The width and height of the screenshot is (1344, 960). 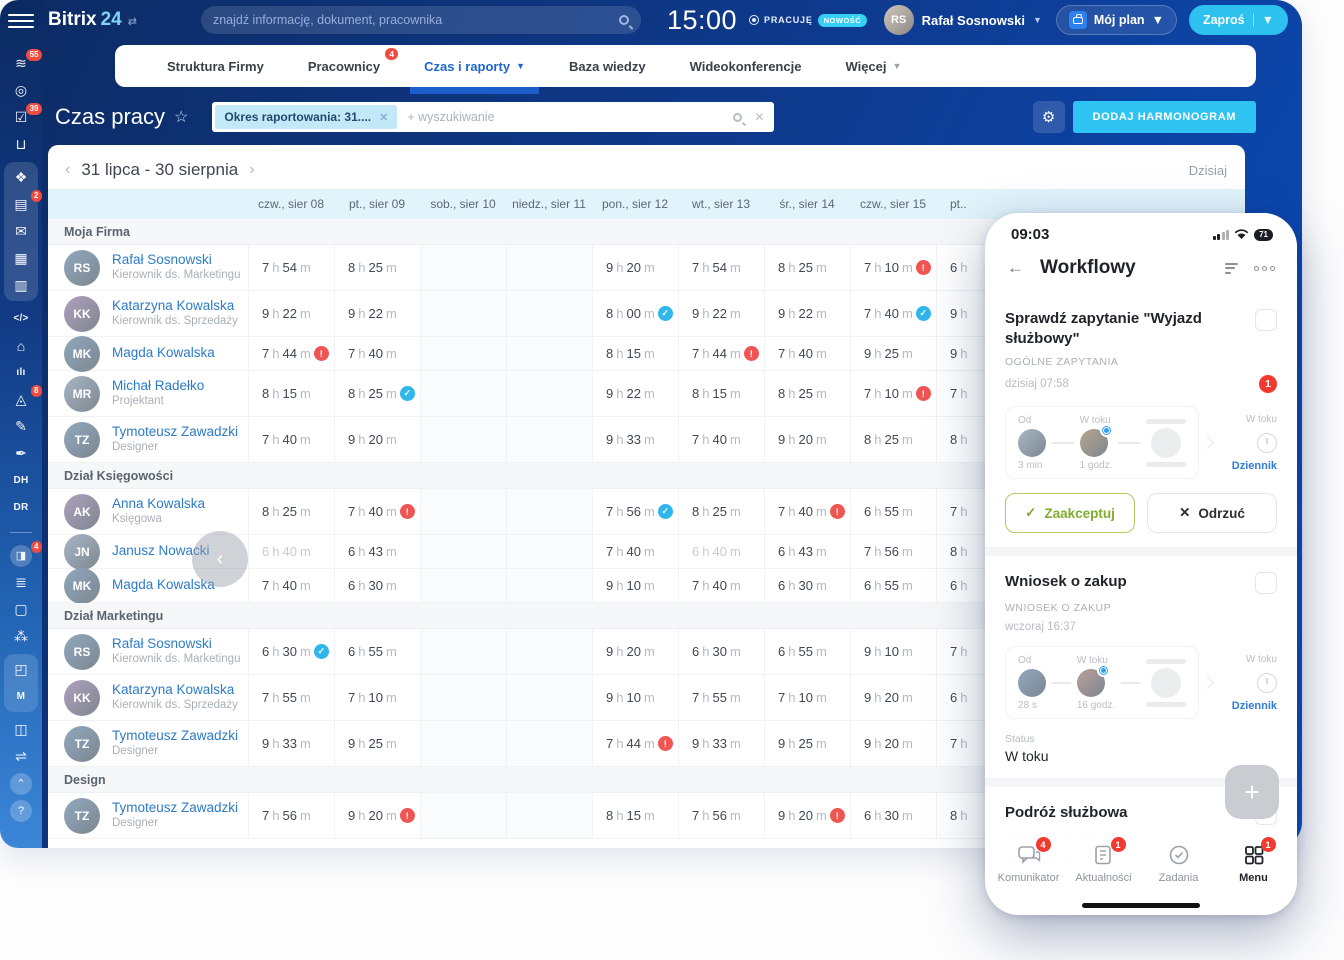 What do you see at coordinates (1254, 706) in the screenshot?
I see `journal-link: Dziennik` at bounding box center [1254, 706].